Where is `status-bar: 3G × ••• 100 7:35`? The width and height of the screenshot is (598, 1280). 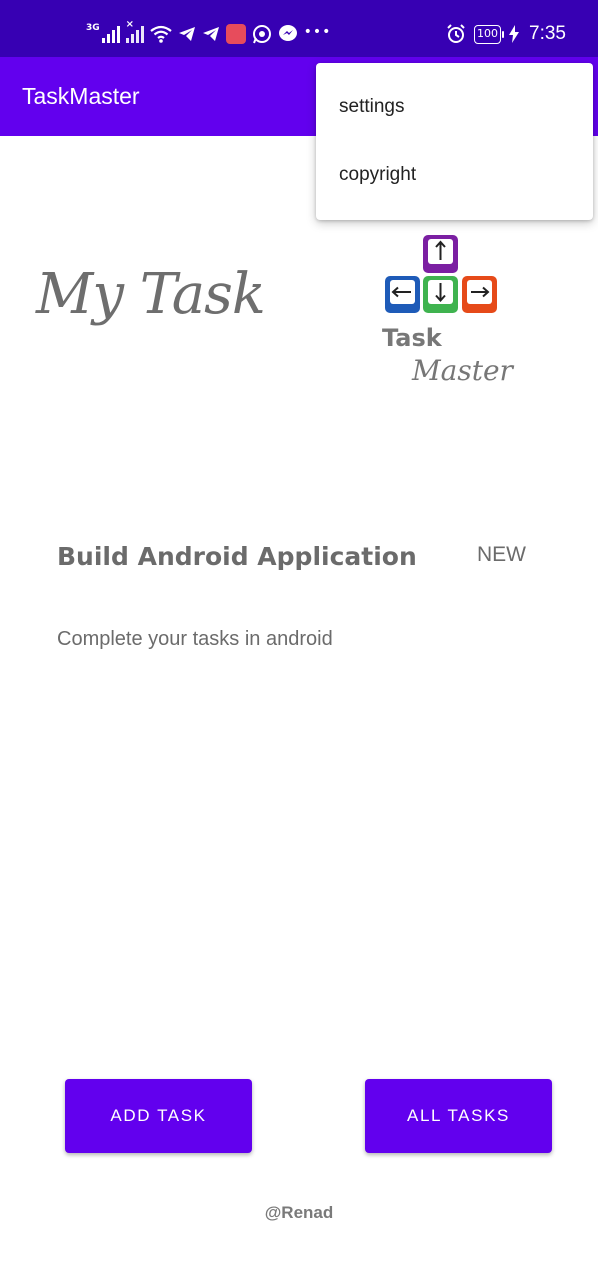
status-bar: 3G × ••• 100 7:35 is located at coordinates (299, 28).